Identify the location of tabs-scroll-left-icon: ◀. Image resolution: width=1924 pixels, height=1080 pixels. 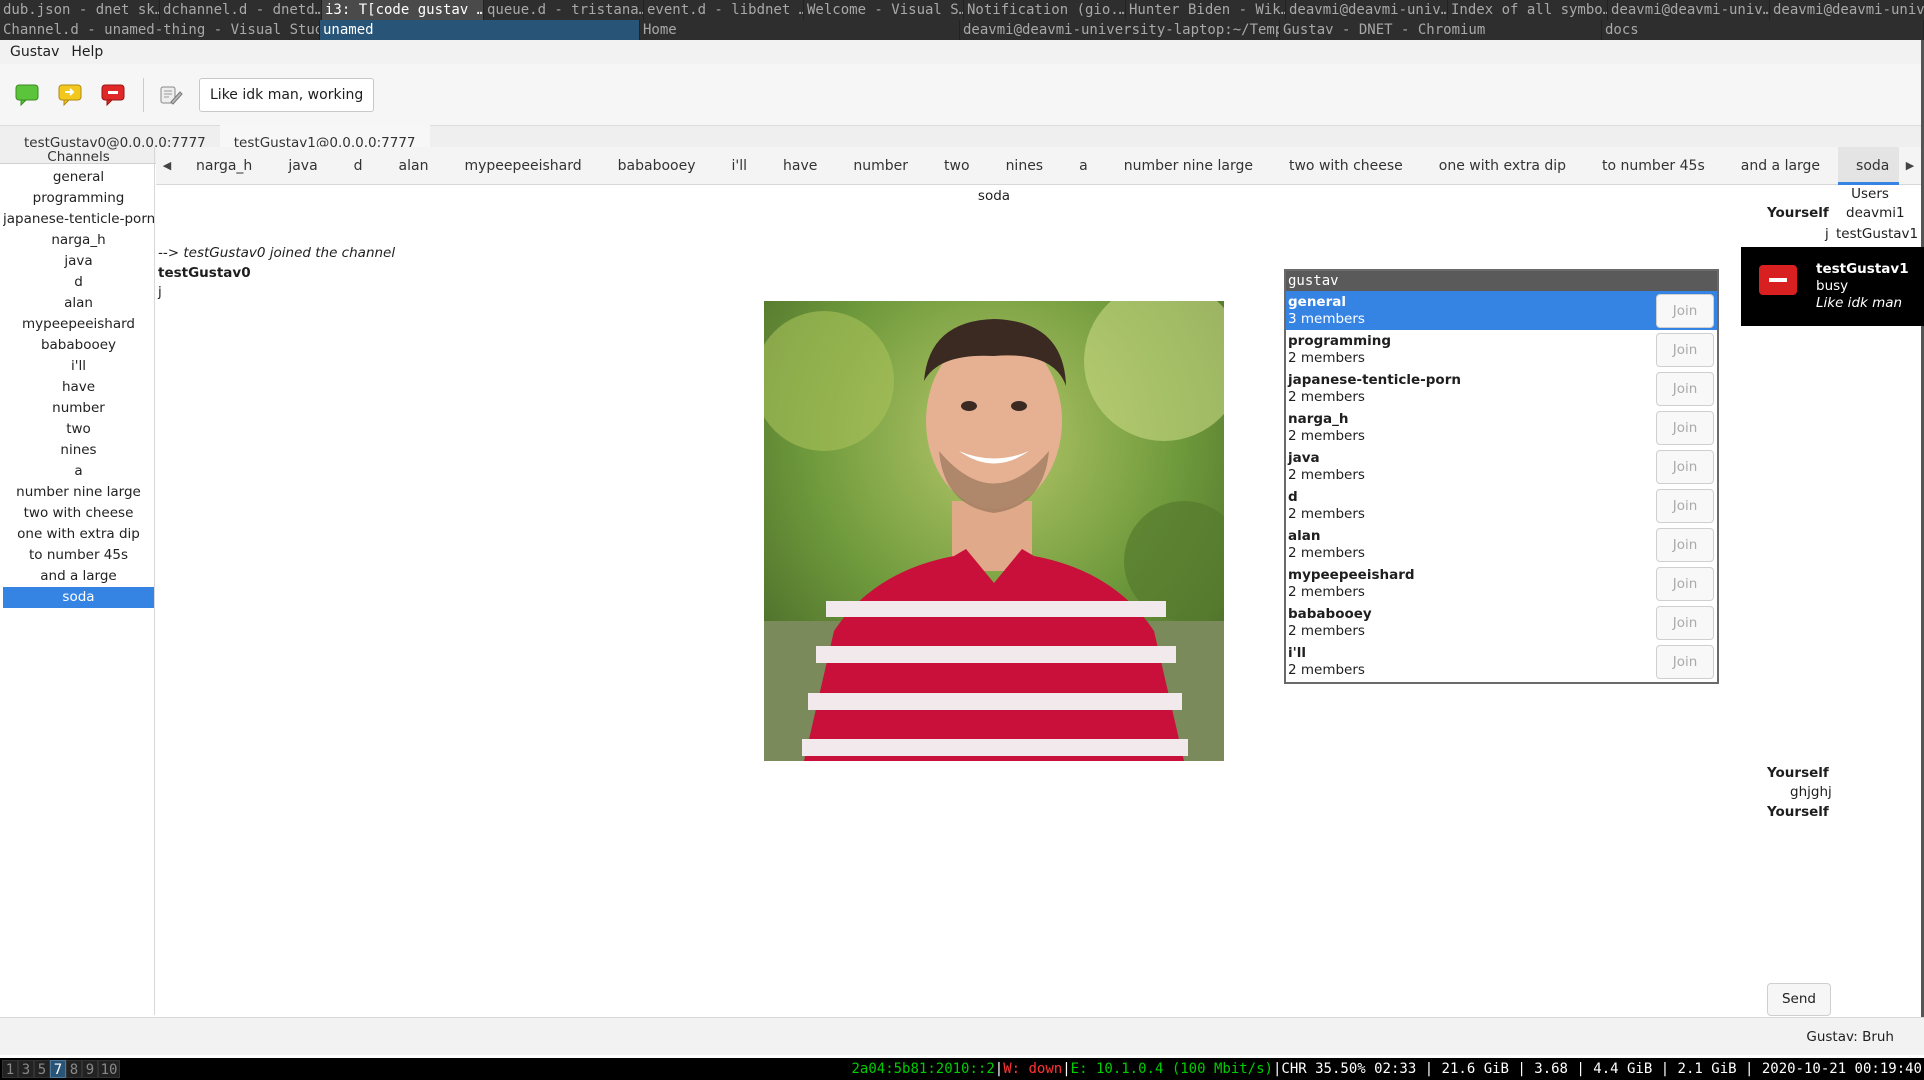
(167, 165).